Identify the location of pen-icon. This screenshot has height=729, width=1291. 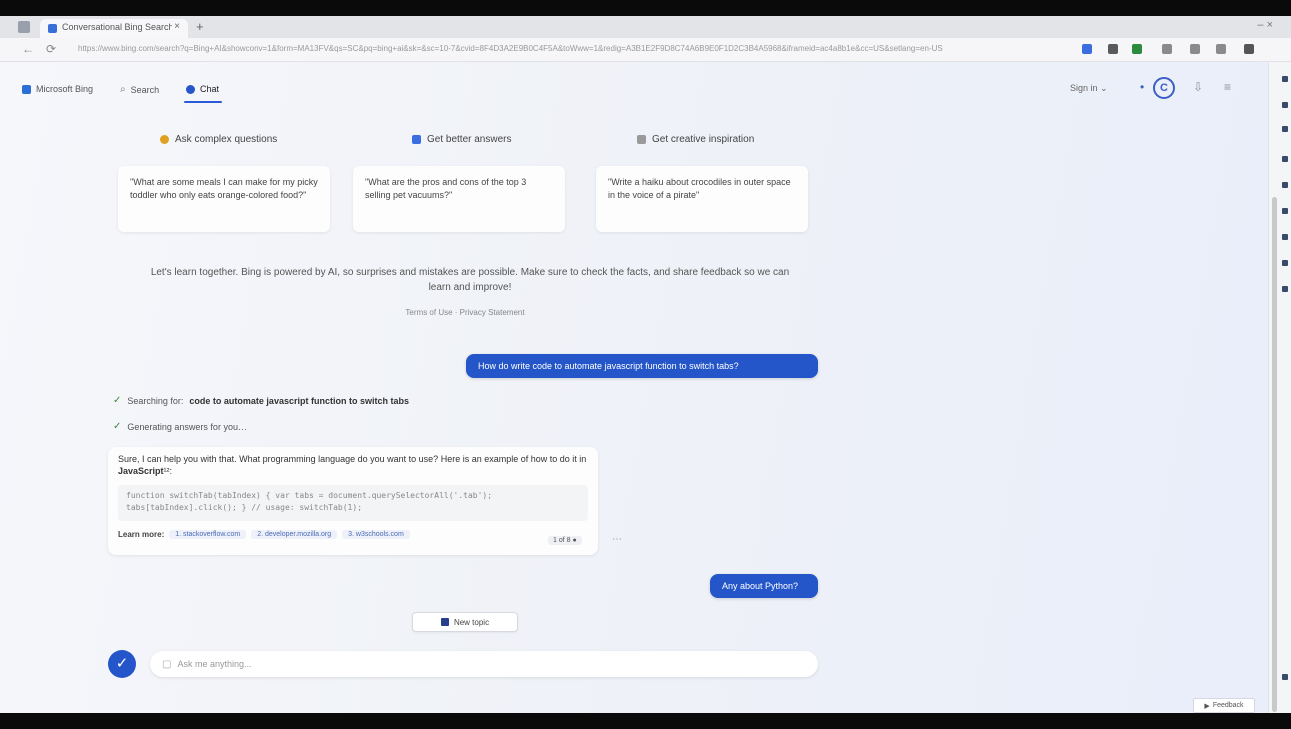
(641, 139).